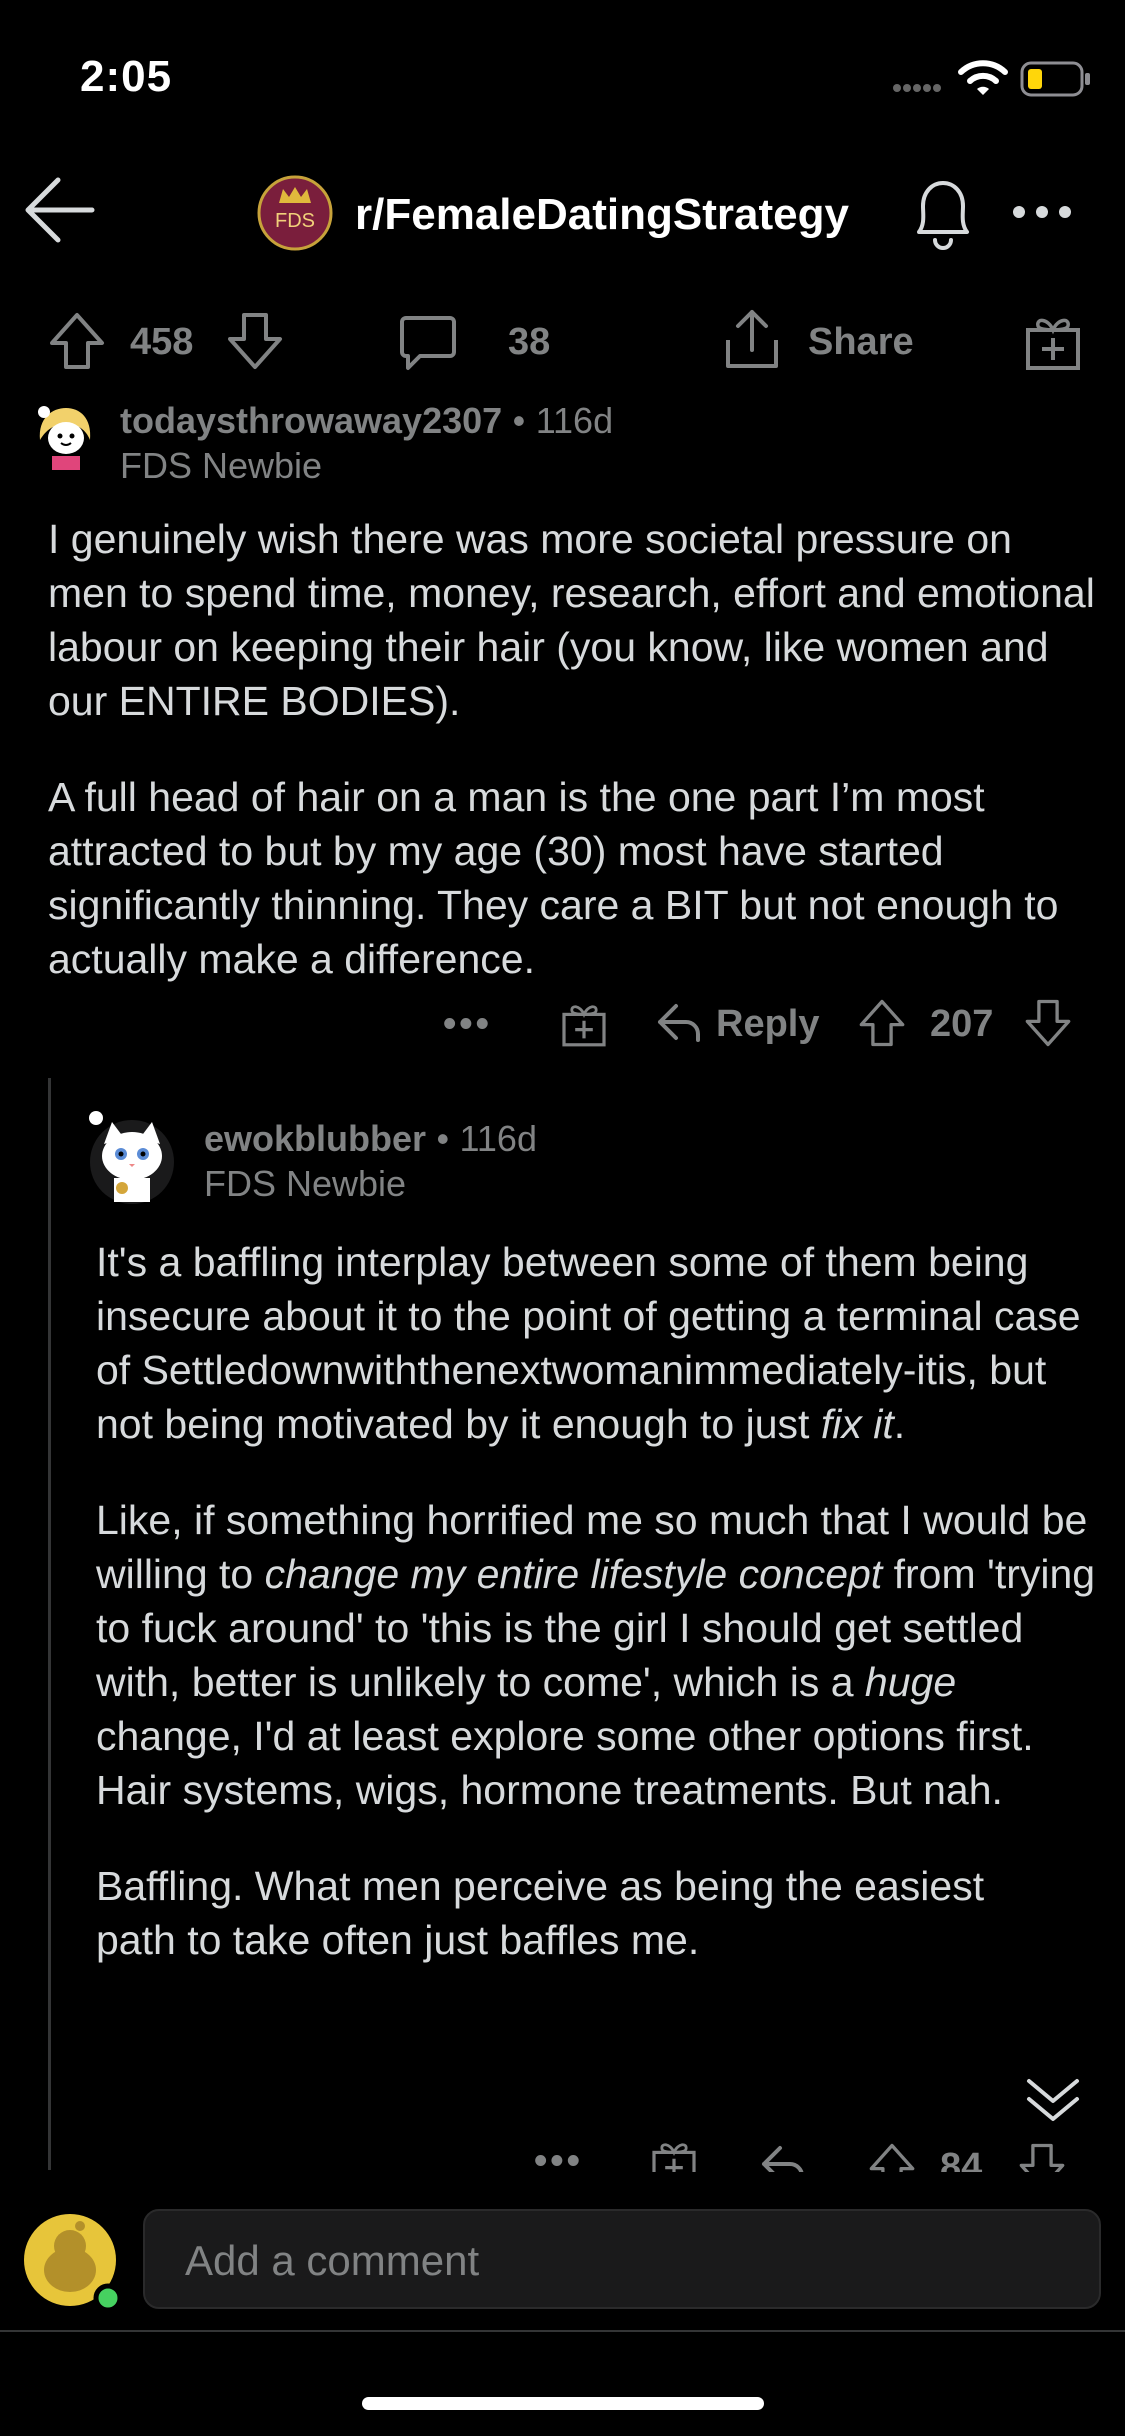 This screenshot has width=1125, height=2436. What do you see at coordinates (162, 342) in the screenshot?
I see `post-vote-count: 458` at bounding box center [162, 342].